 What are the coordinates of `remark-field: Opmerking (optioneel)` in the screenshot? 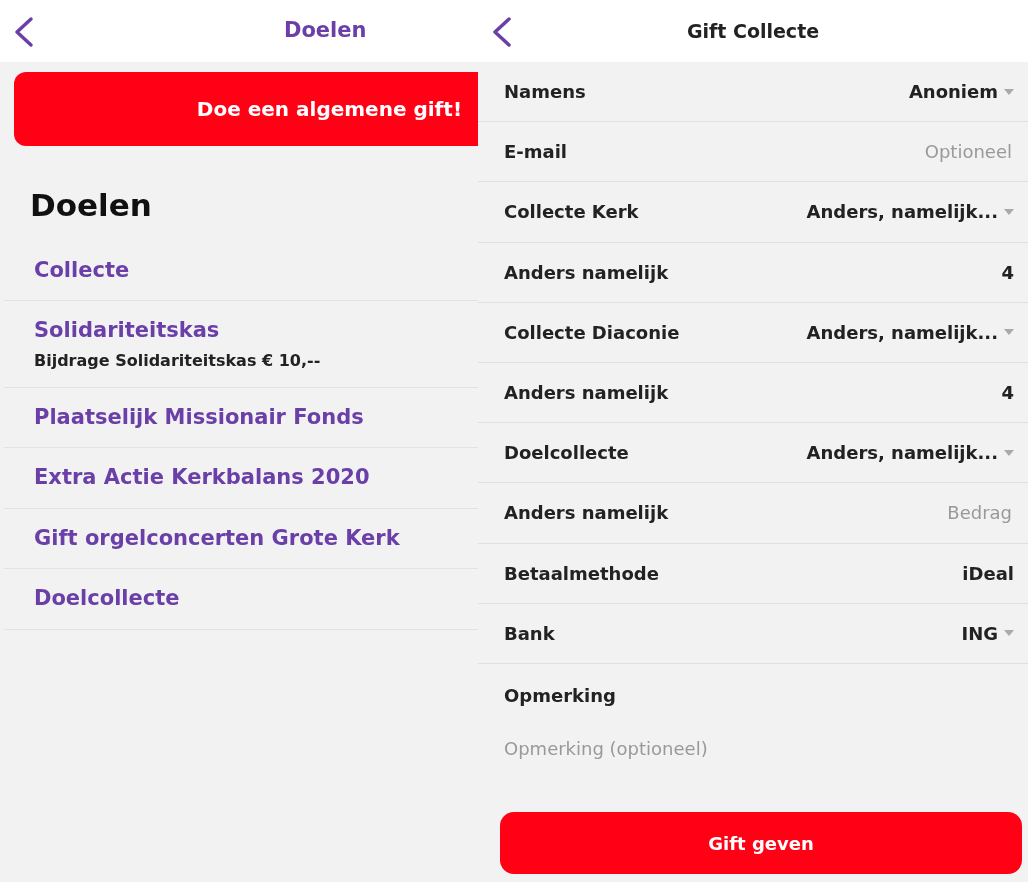 It's located at (744, 754).